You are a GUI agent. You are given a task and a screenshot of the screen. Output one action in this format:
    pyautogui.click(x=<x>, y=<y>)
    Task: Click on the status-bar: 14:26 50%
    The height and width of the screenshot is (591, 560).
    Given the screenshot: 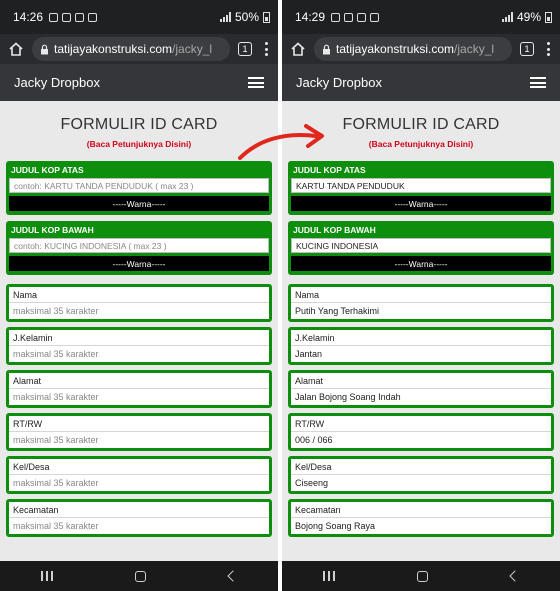 What is the action you would take?
    pyautogui.click(x=139, y=17)
    